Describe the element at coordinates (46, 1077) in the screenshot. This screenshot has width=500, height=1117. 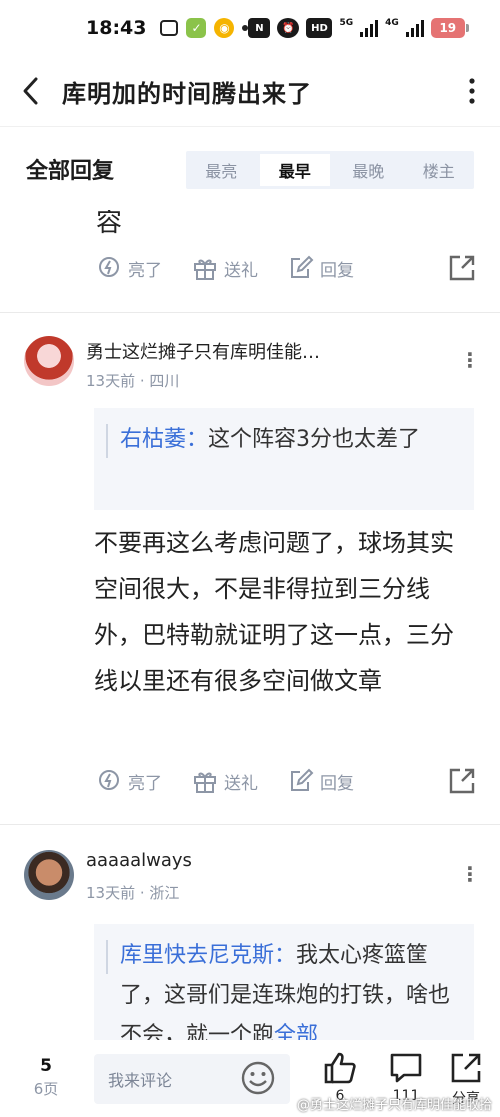
I see `page-indicator: 5 6页` at that location.